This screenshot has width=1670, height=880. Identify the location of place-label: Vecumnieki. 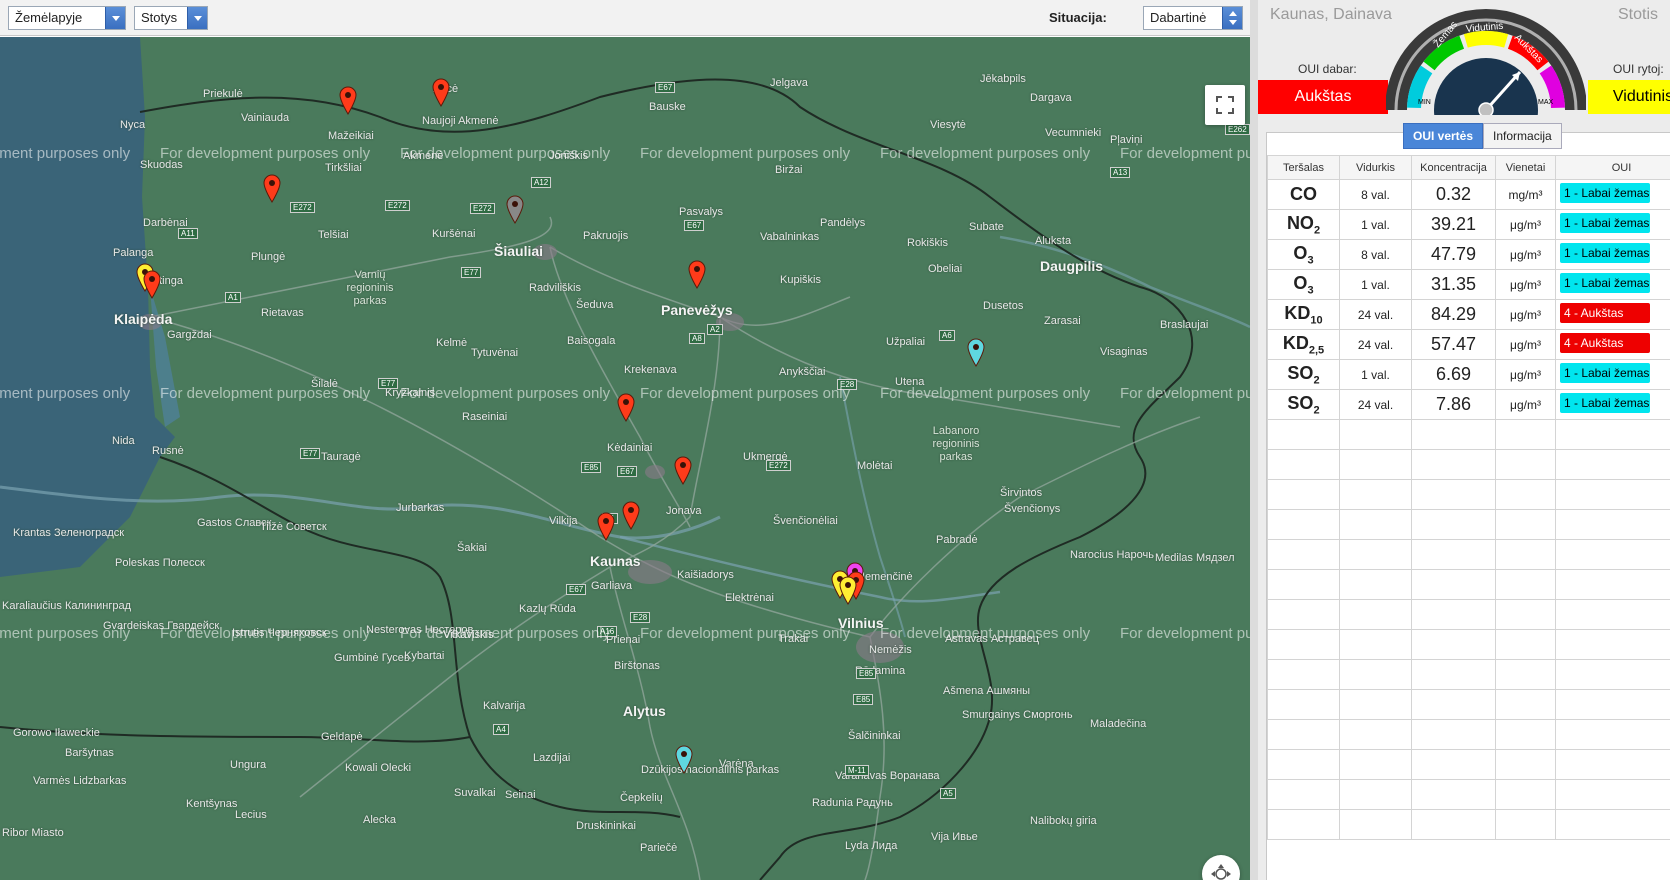
(1073, 133).